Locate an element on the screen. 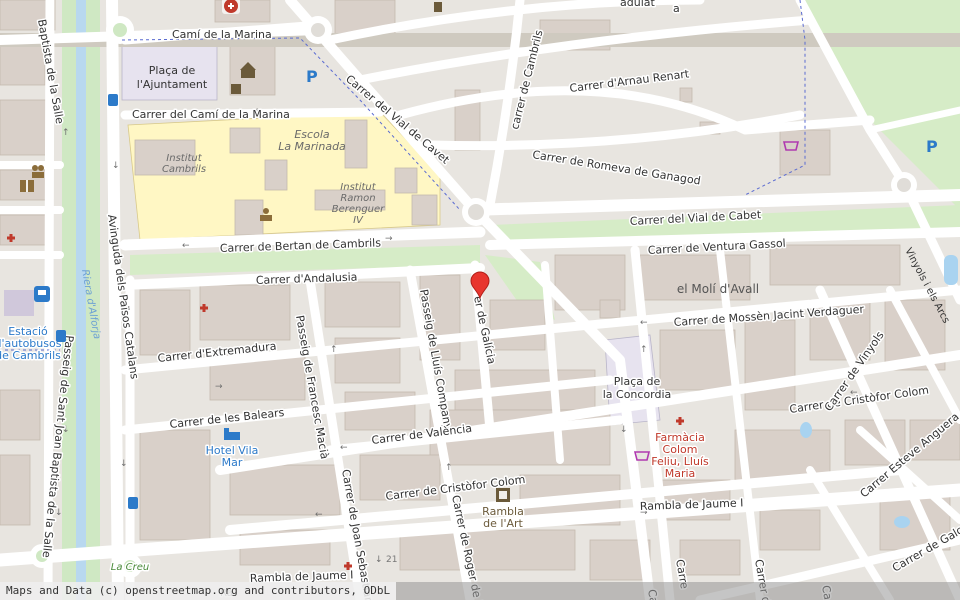 This screenshot has width=960, height=600. label-frag-top1: adulat is located at coordinates (637, 4).